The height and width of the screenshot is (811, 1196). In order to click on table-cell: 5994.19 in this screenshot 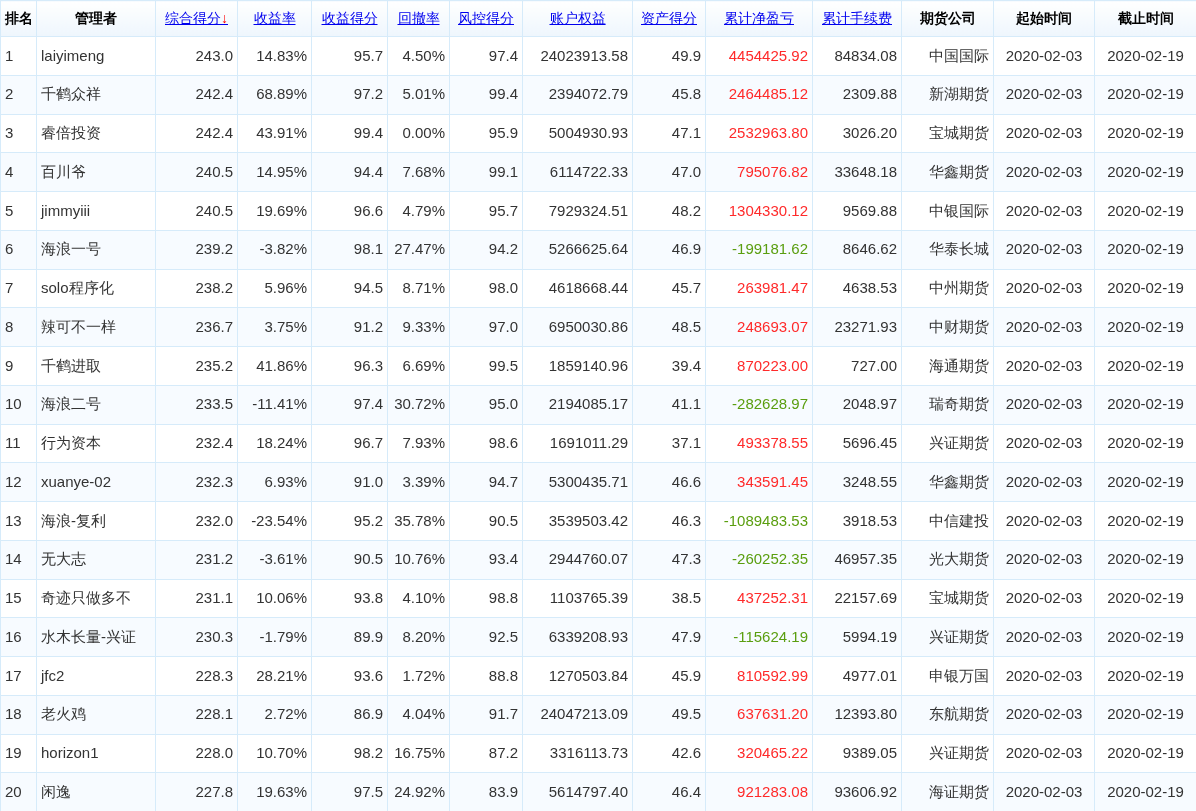, I will do `click(857, 637)`.